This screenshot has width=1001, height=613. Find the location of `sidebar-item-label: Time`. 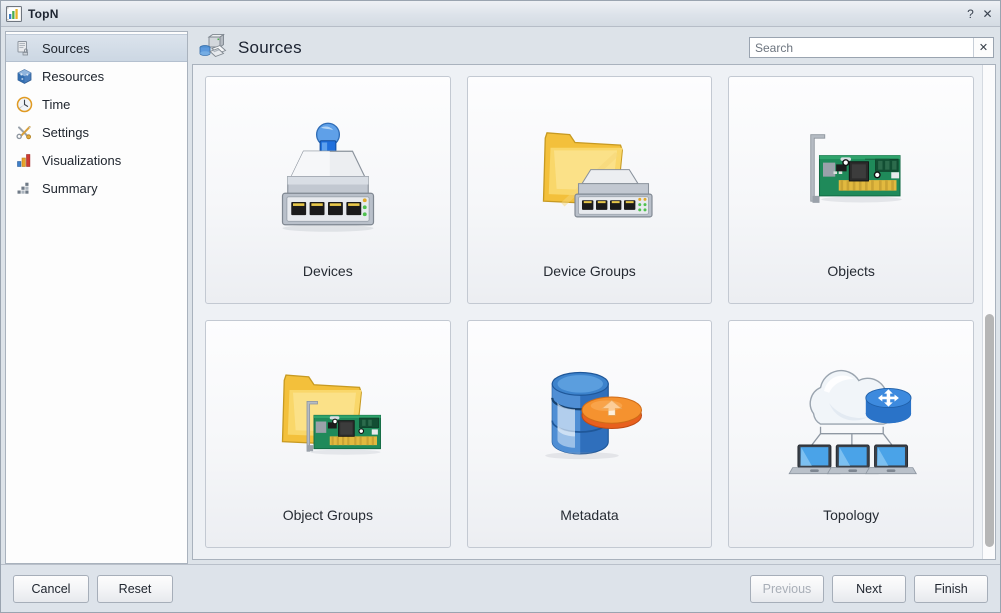

sidebar-item-label: Time is located at coordinates (56, 104).